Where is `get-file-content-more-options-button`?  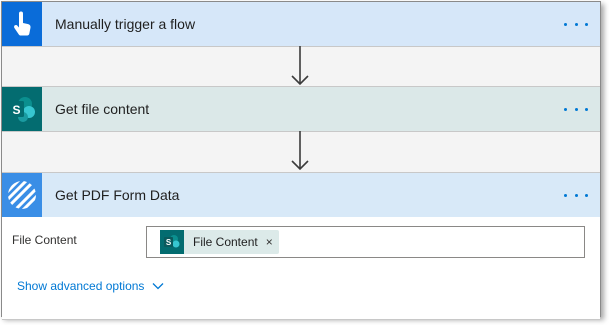 get-file-content-more-options-button is located at coordinates (576, 109).